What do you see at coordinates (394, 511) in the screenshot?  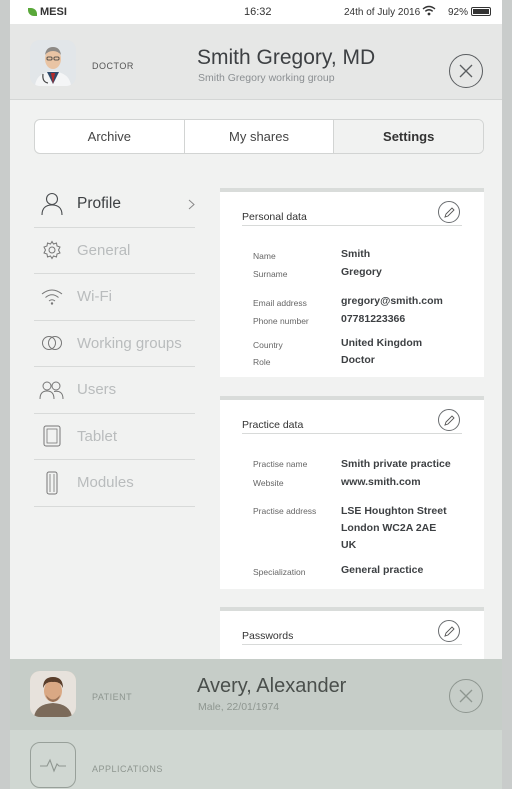 I see `address-line-1: LSE Houghton Street` at bounding box center [394, 511].